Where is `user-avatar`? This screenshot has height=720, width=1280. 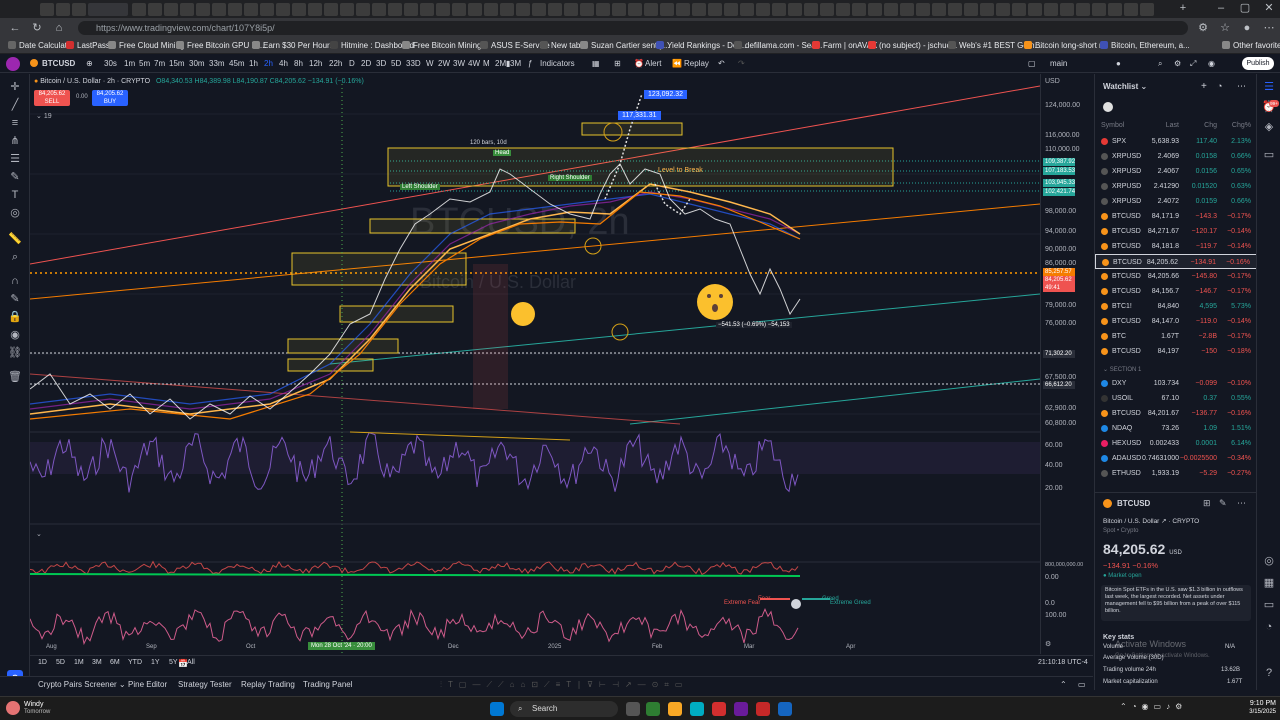
user-avatar is located at coordinates (13, 64).